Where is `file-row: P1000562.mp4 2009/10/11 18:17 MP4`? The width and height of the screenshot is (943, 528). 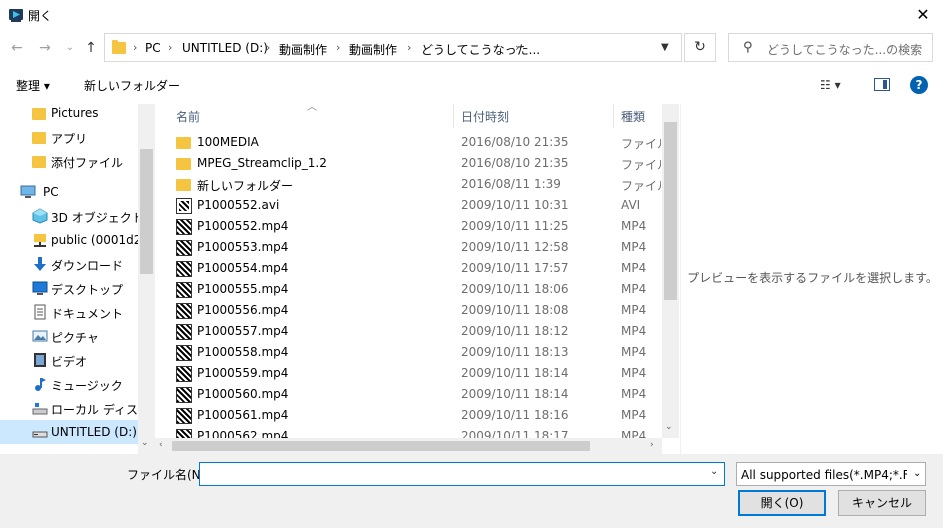
file-row: P1000562.mp4 2009/10/11 18:17 MP4 is located at coordinates (408, 432).